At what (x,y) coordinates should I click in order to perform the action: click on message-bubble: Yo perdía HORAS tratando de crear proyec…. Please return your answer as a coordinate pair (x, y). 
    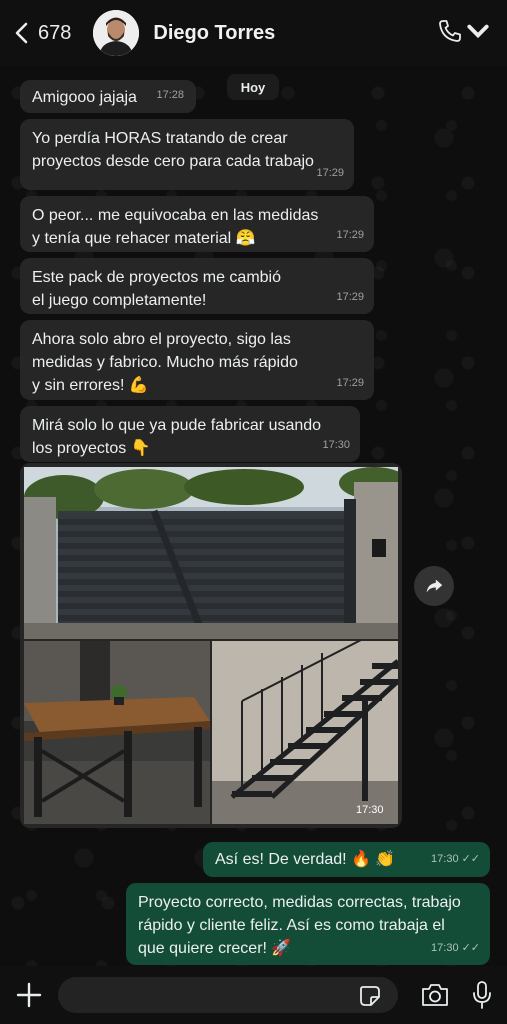
    Looking at the image, I should click on (187, 154).